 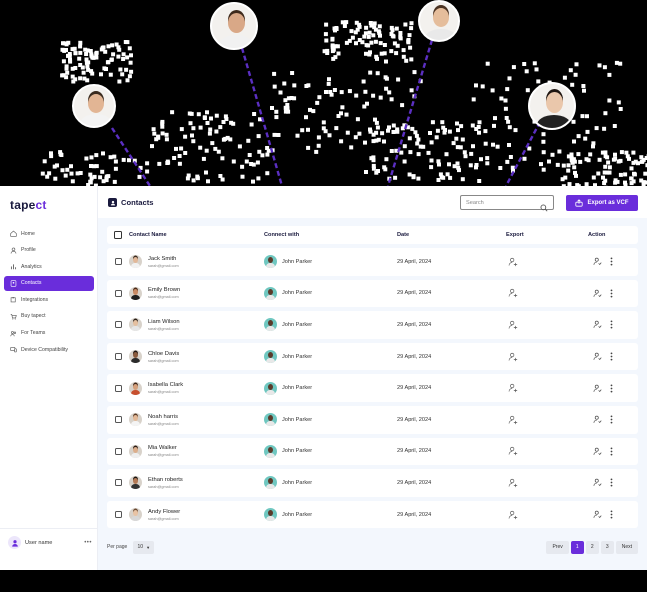 I want to click on search-input, so click(x=501, y=202).